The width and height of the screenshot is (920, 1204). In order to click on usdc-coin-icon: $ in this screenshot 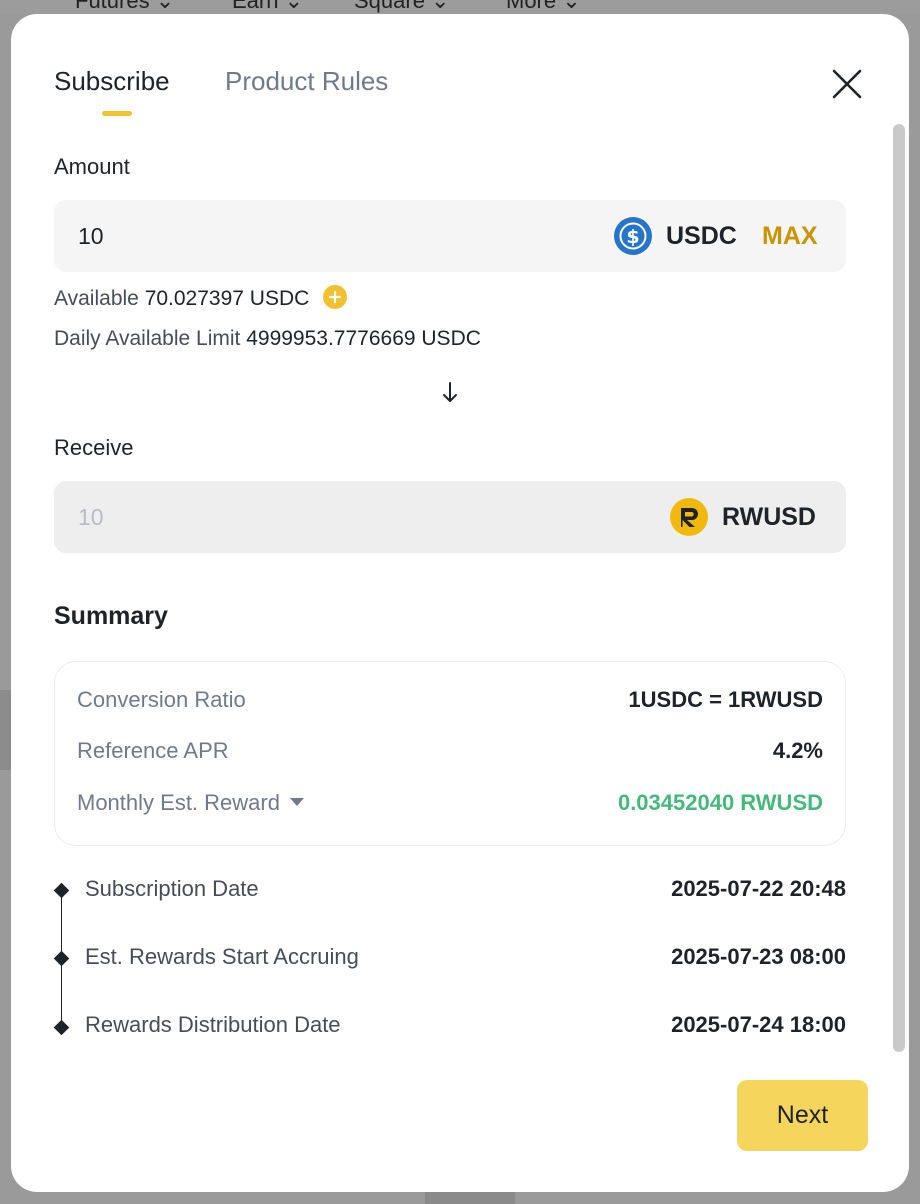, I will do `click(633, 236)`.